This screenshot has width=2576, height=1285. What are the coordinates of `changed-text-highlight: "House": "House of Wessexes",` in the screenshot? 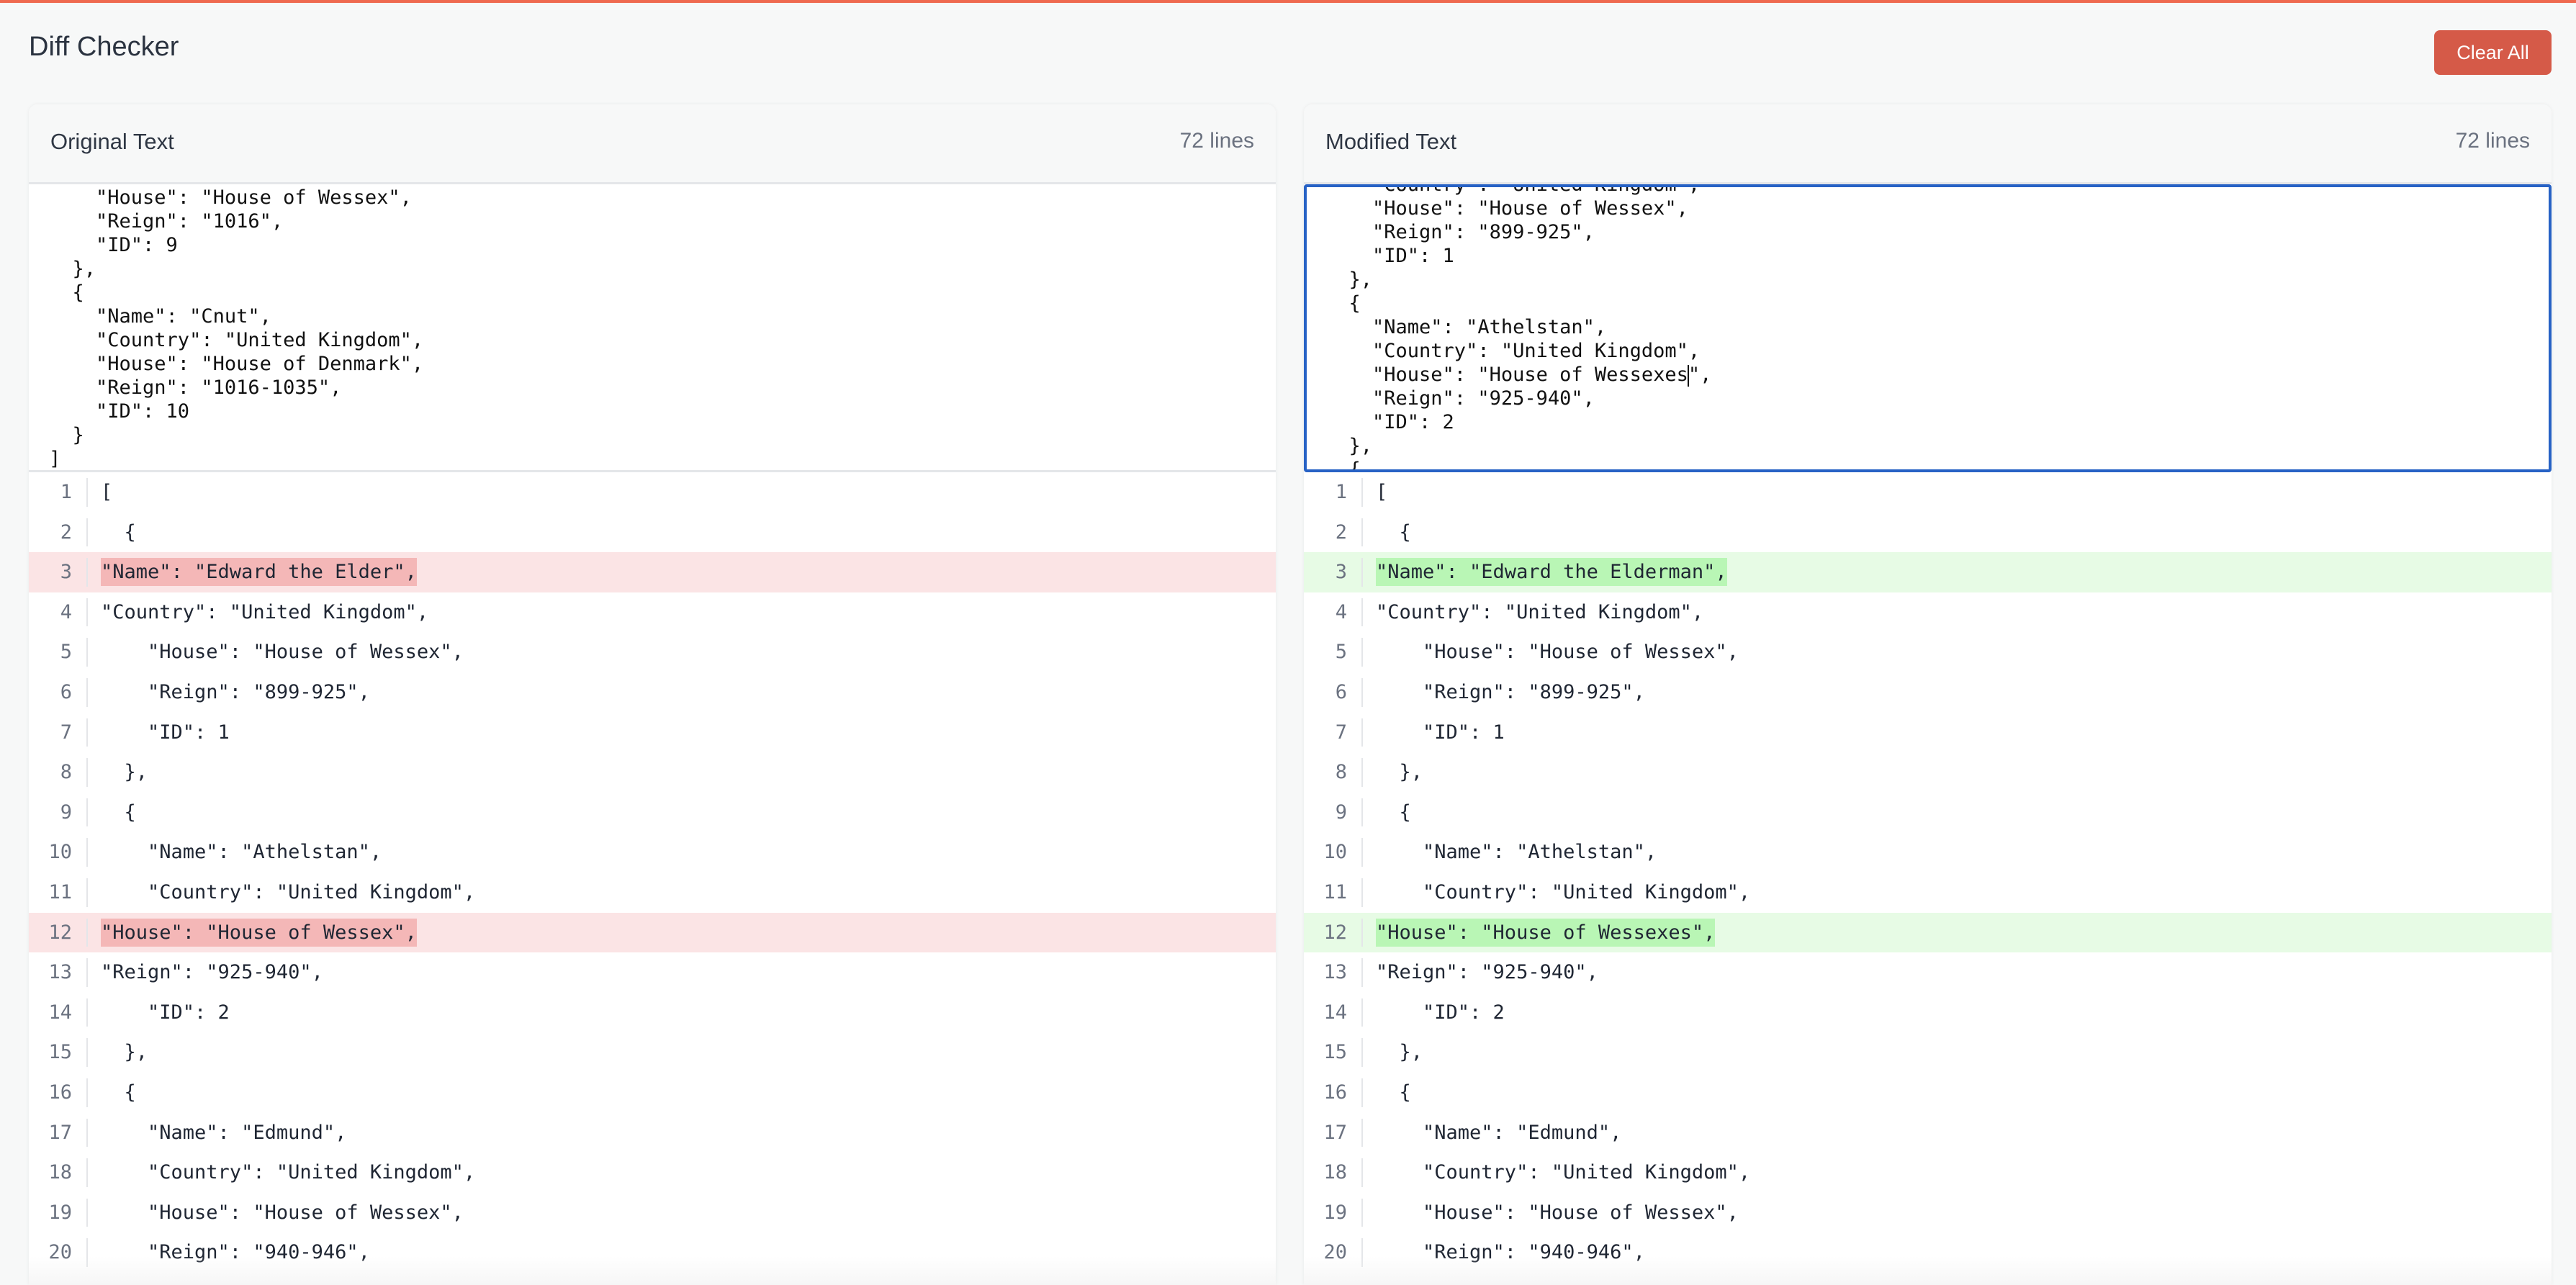 It's located at (1546, 932).